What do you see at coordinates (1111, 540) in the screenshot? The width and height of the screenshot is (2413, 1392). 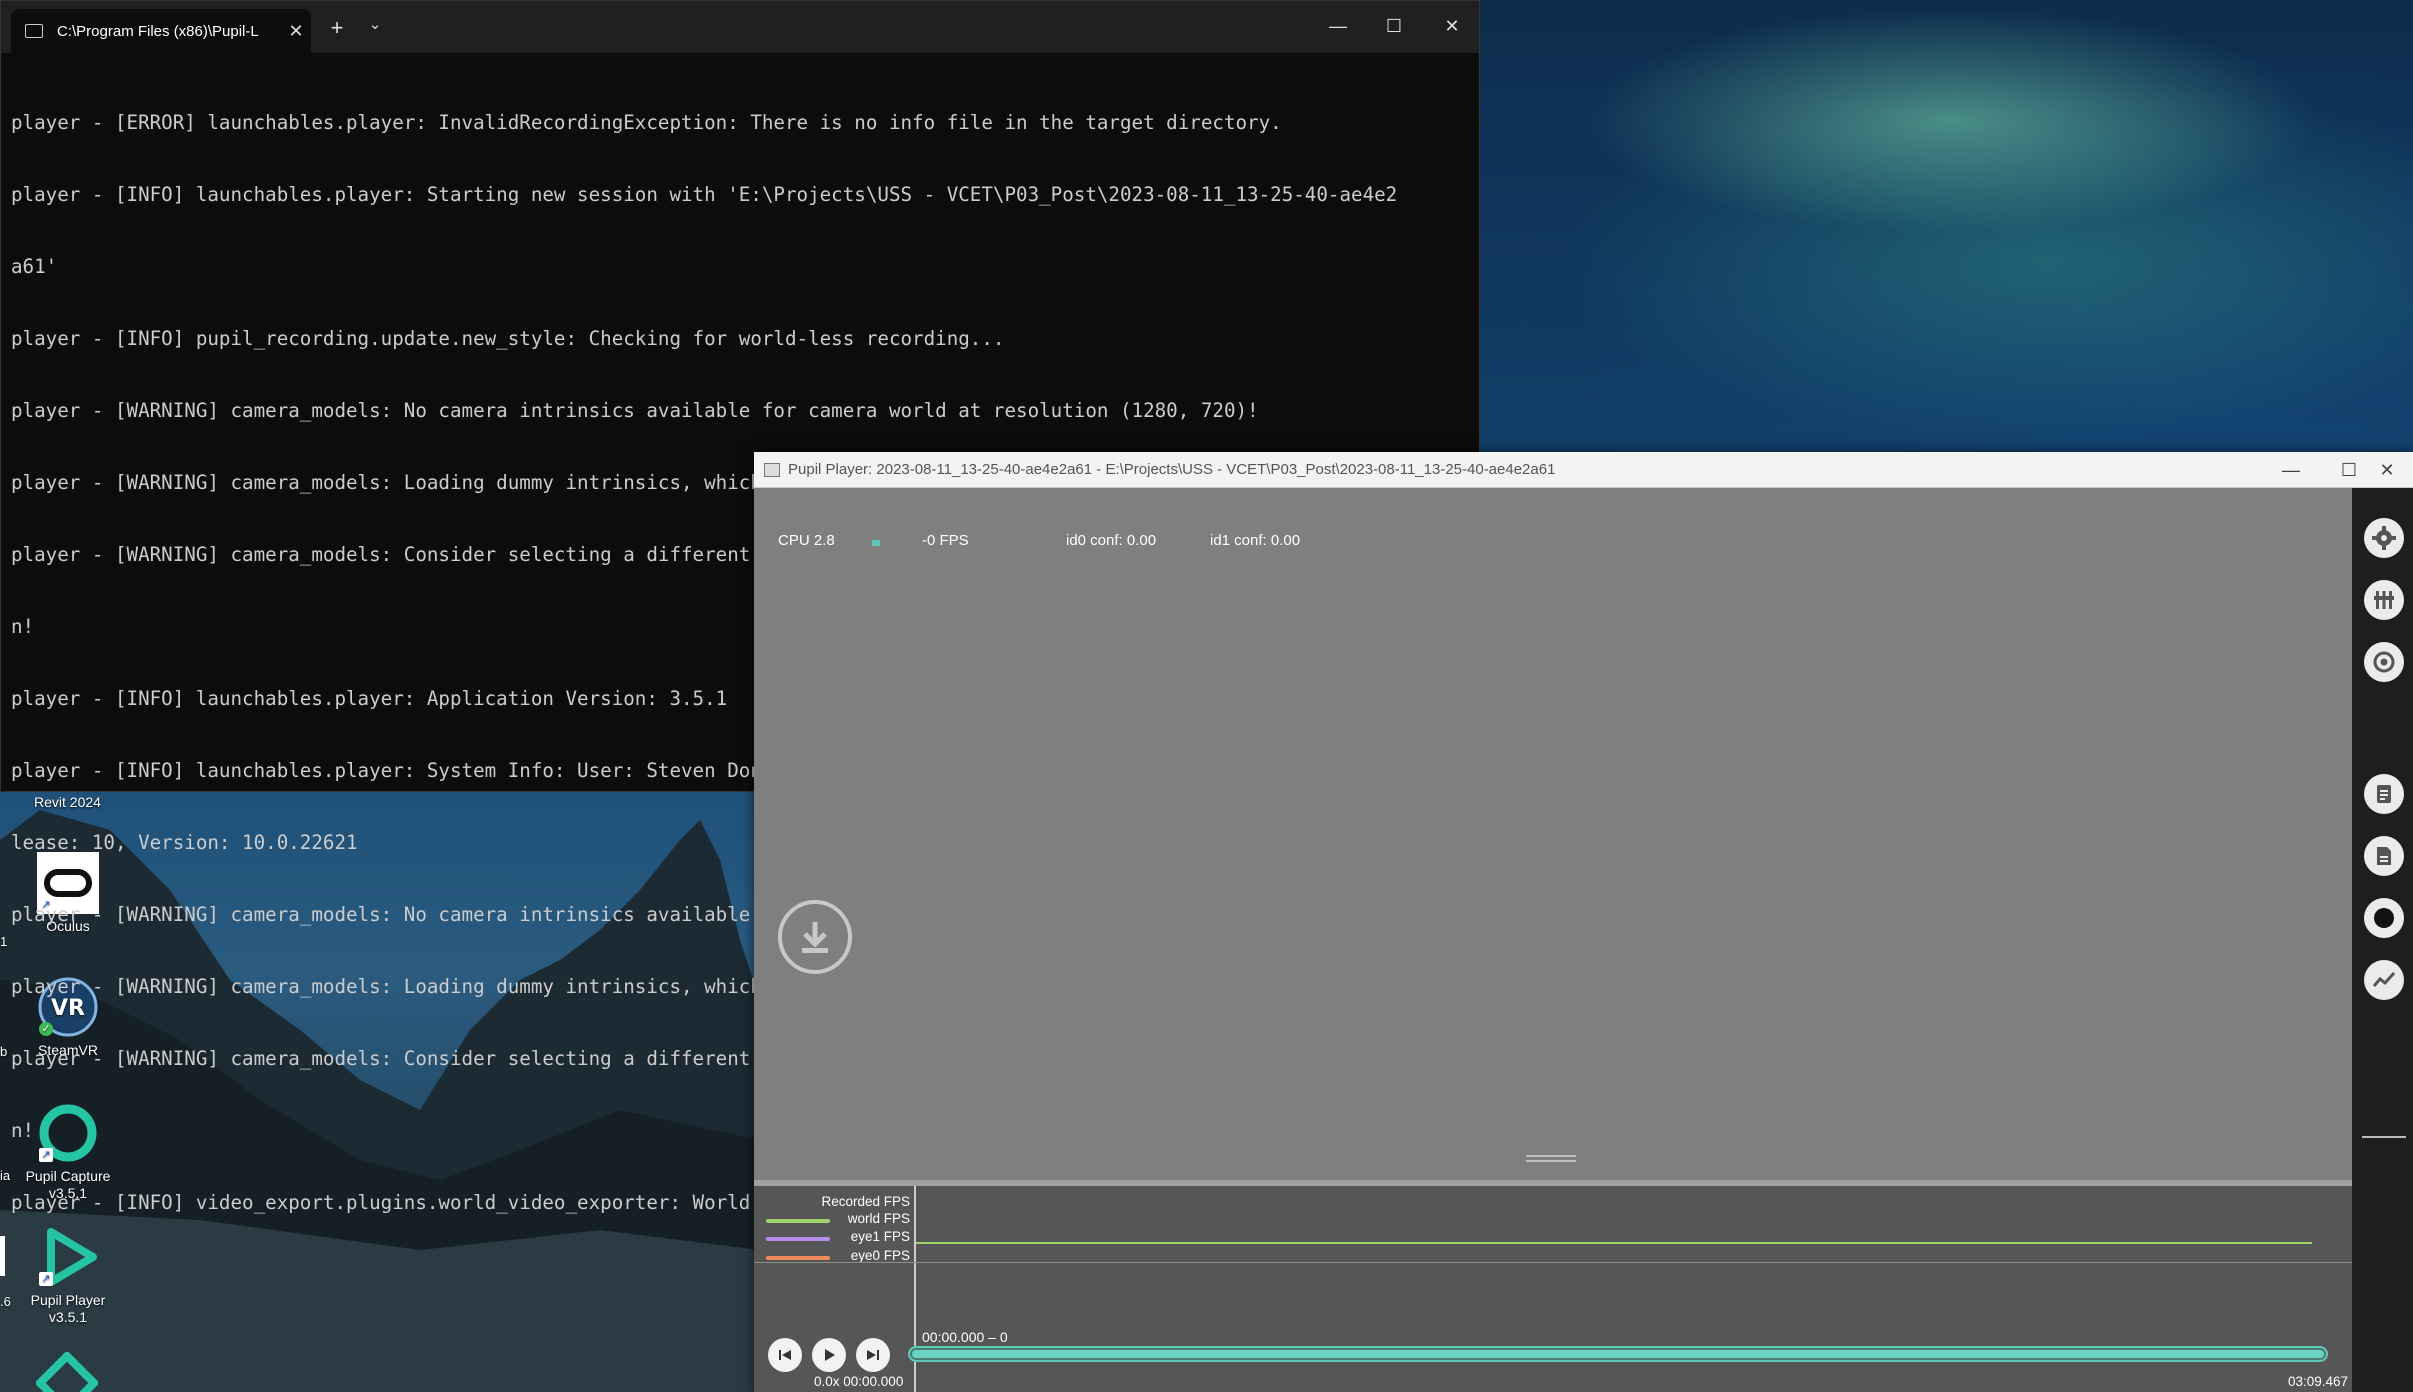 I see `id0-confidence: id0 conf: 0.00` at bounding box center [1111, 540].